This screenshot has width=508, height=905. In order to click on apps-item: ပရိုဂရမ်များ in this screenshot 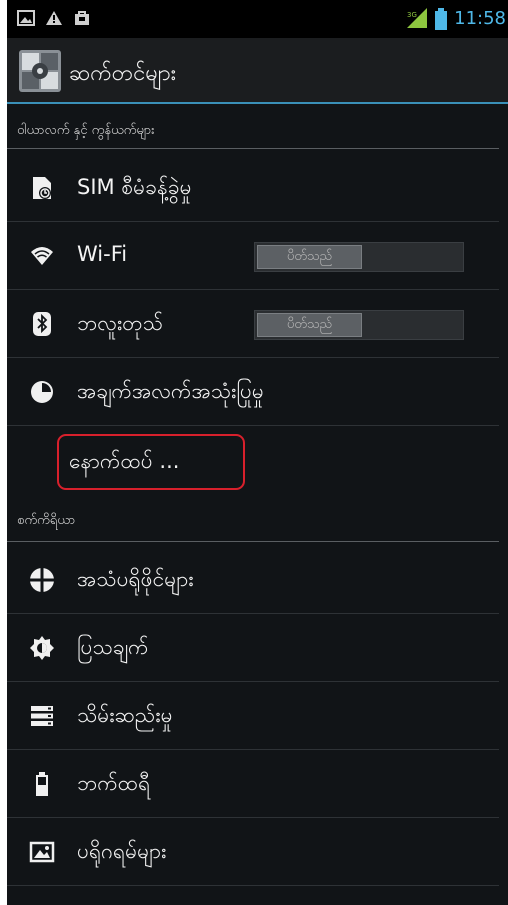, I will do `click(253, 852)`.